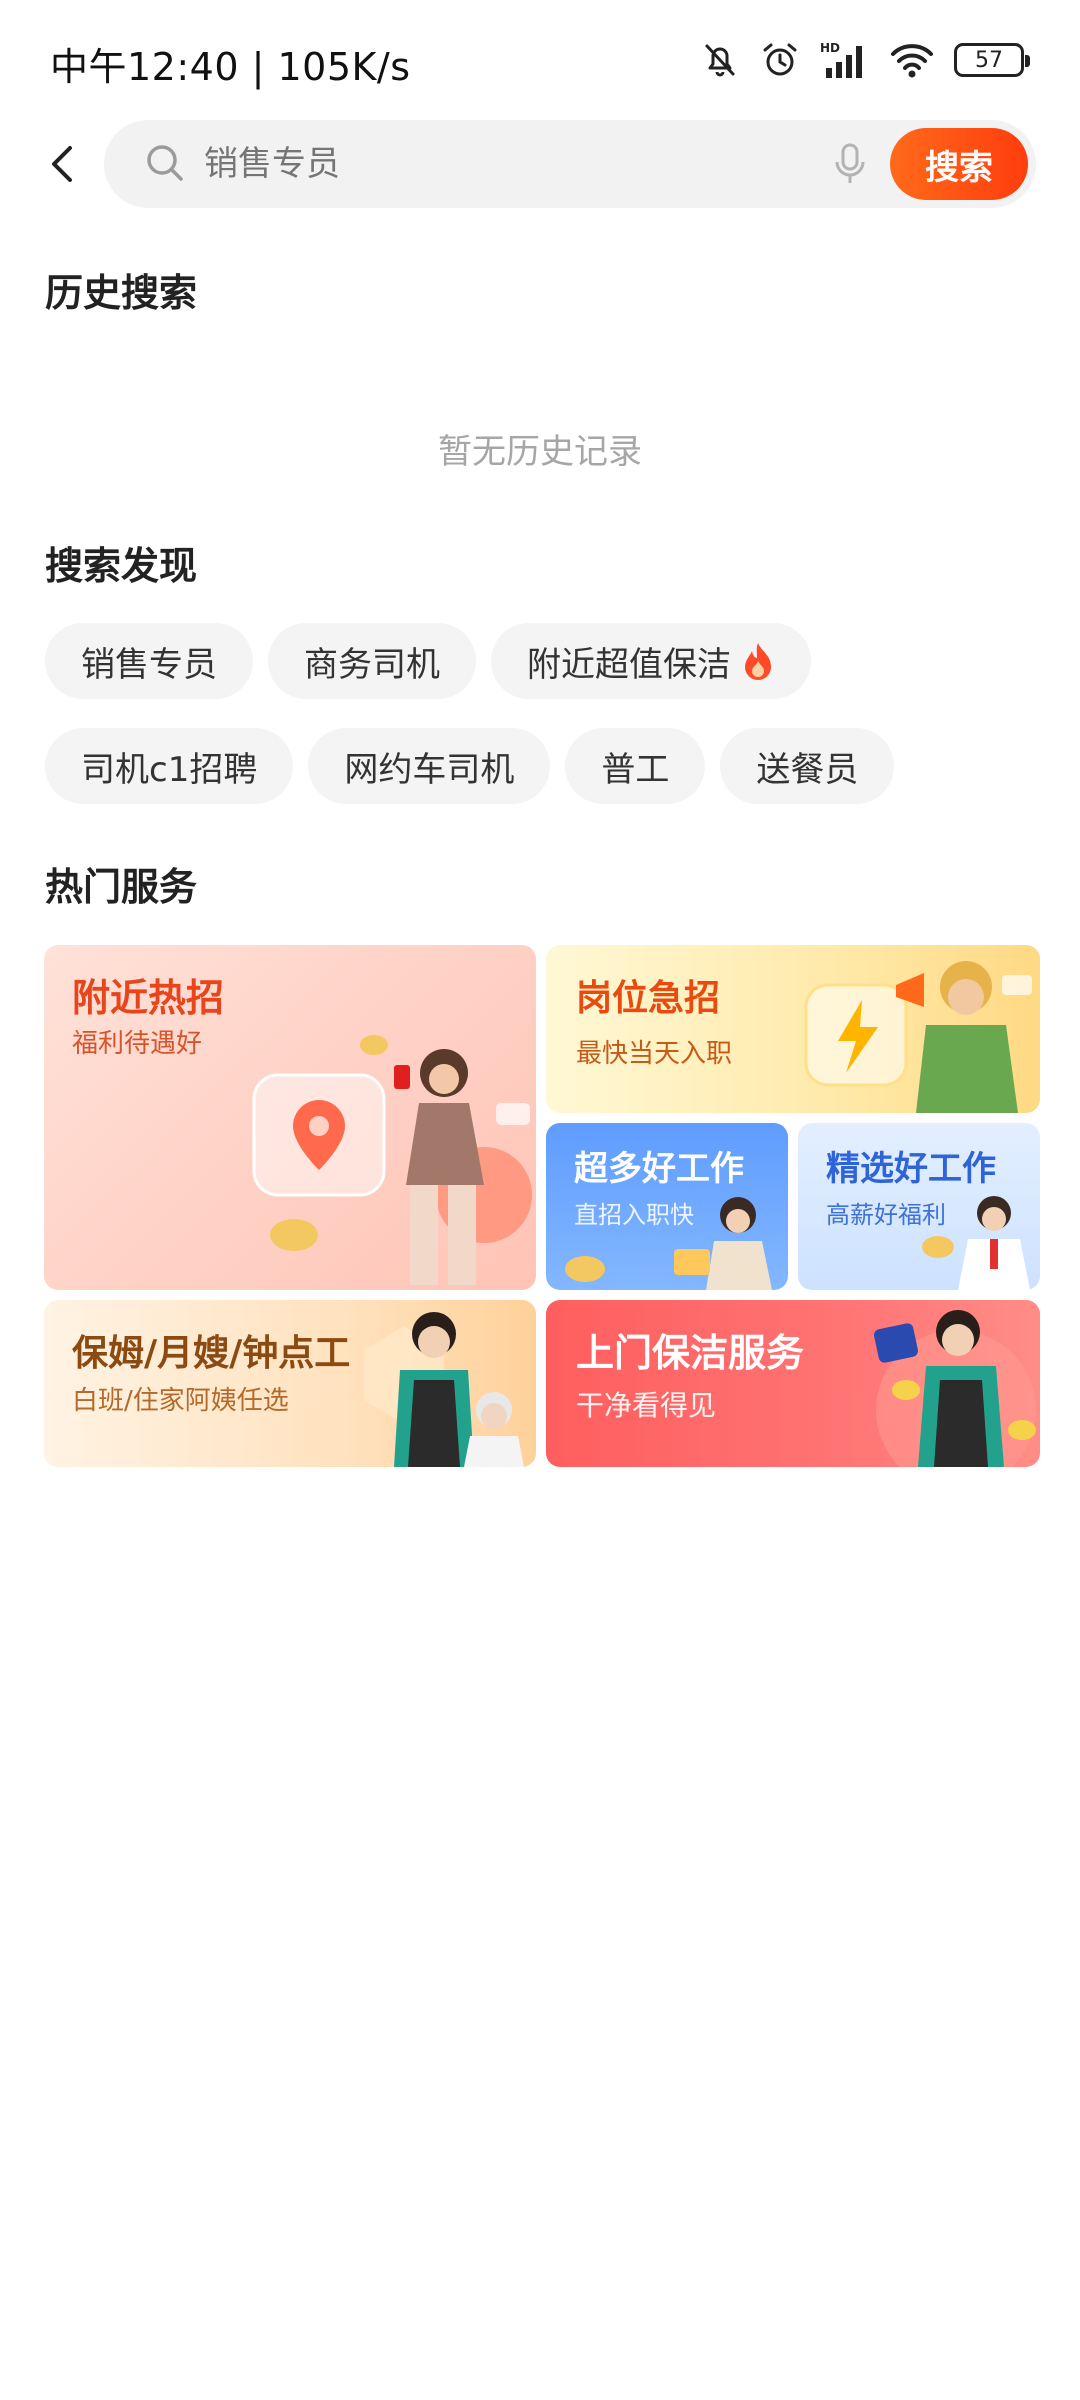 This screenshot has height=2400, width=1080. What do you see at coordinates (918, 1037) in the screenshot?
I see `worker-megaphone-illustration` at bounding box center [918, 1037].